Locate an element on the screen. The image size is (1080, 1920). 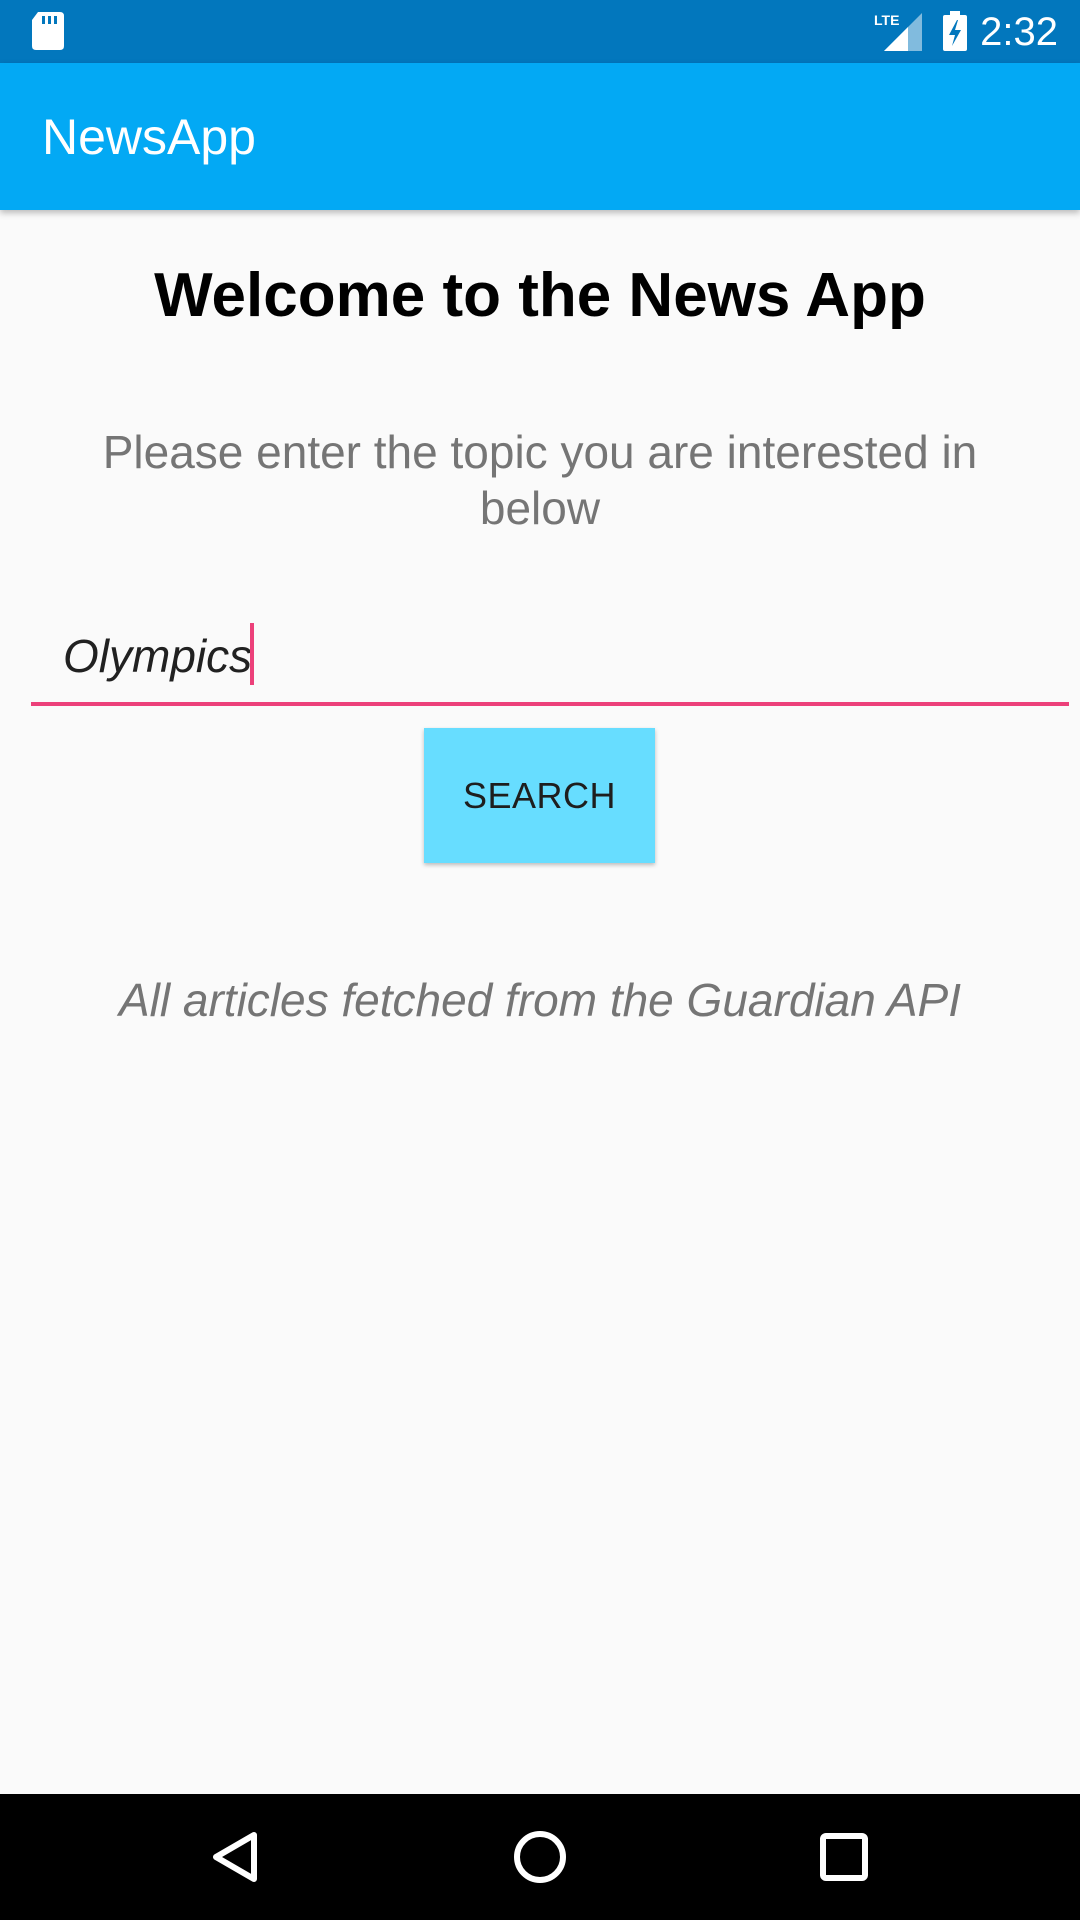
back-icon is located at coordinates (235, 1857).